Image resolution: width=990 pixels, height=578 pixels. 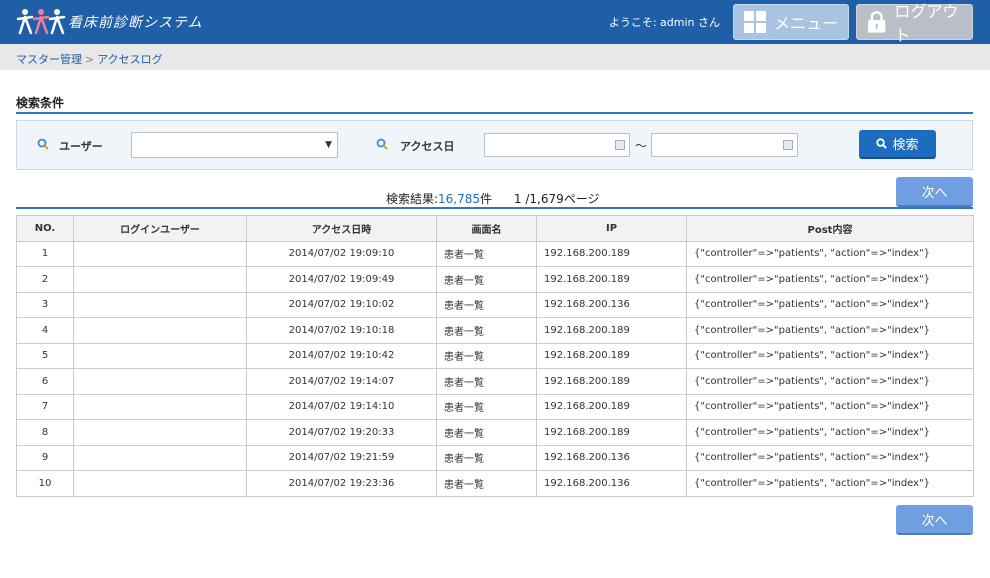 What do you see at coordinates (45, 381) in the screenshot?
I see `cell-no: 6` at bounding box center [45, 381].